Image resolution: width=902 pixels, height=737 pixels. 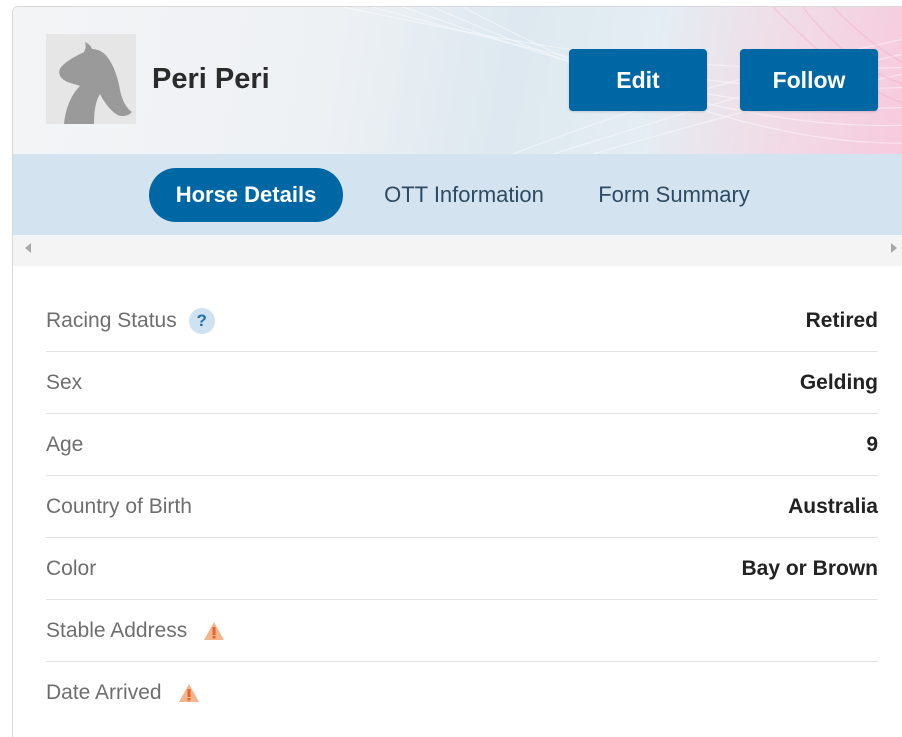 I want to click on color-label: Color, so click(x=71, y=568).